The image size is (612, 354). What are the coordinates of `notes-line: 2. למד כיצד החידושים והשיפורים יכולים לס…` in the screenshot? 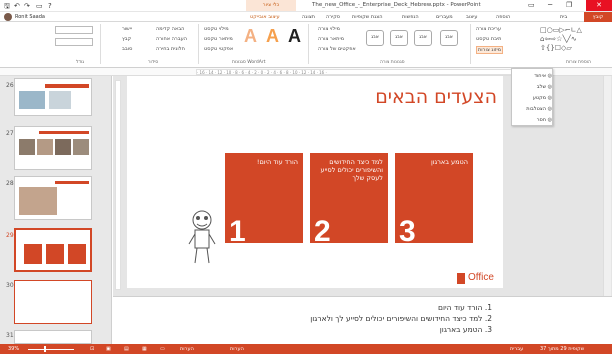 It's located at (401, 318).